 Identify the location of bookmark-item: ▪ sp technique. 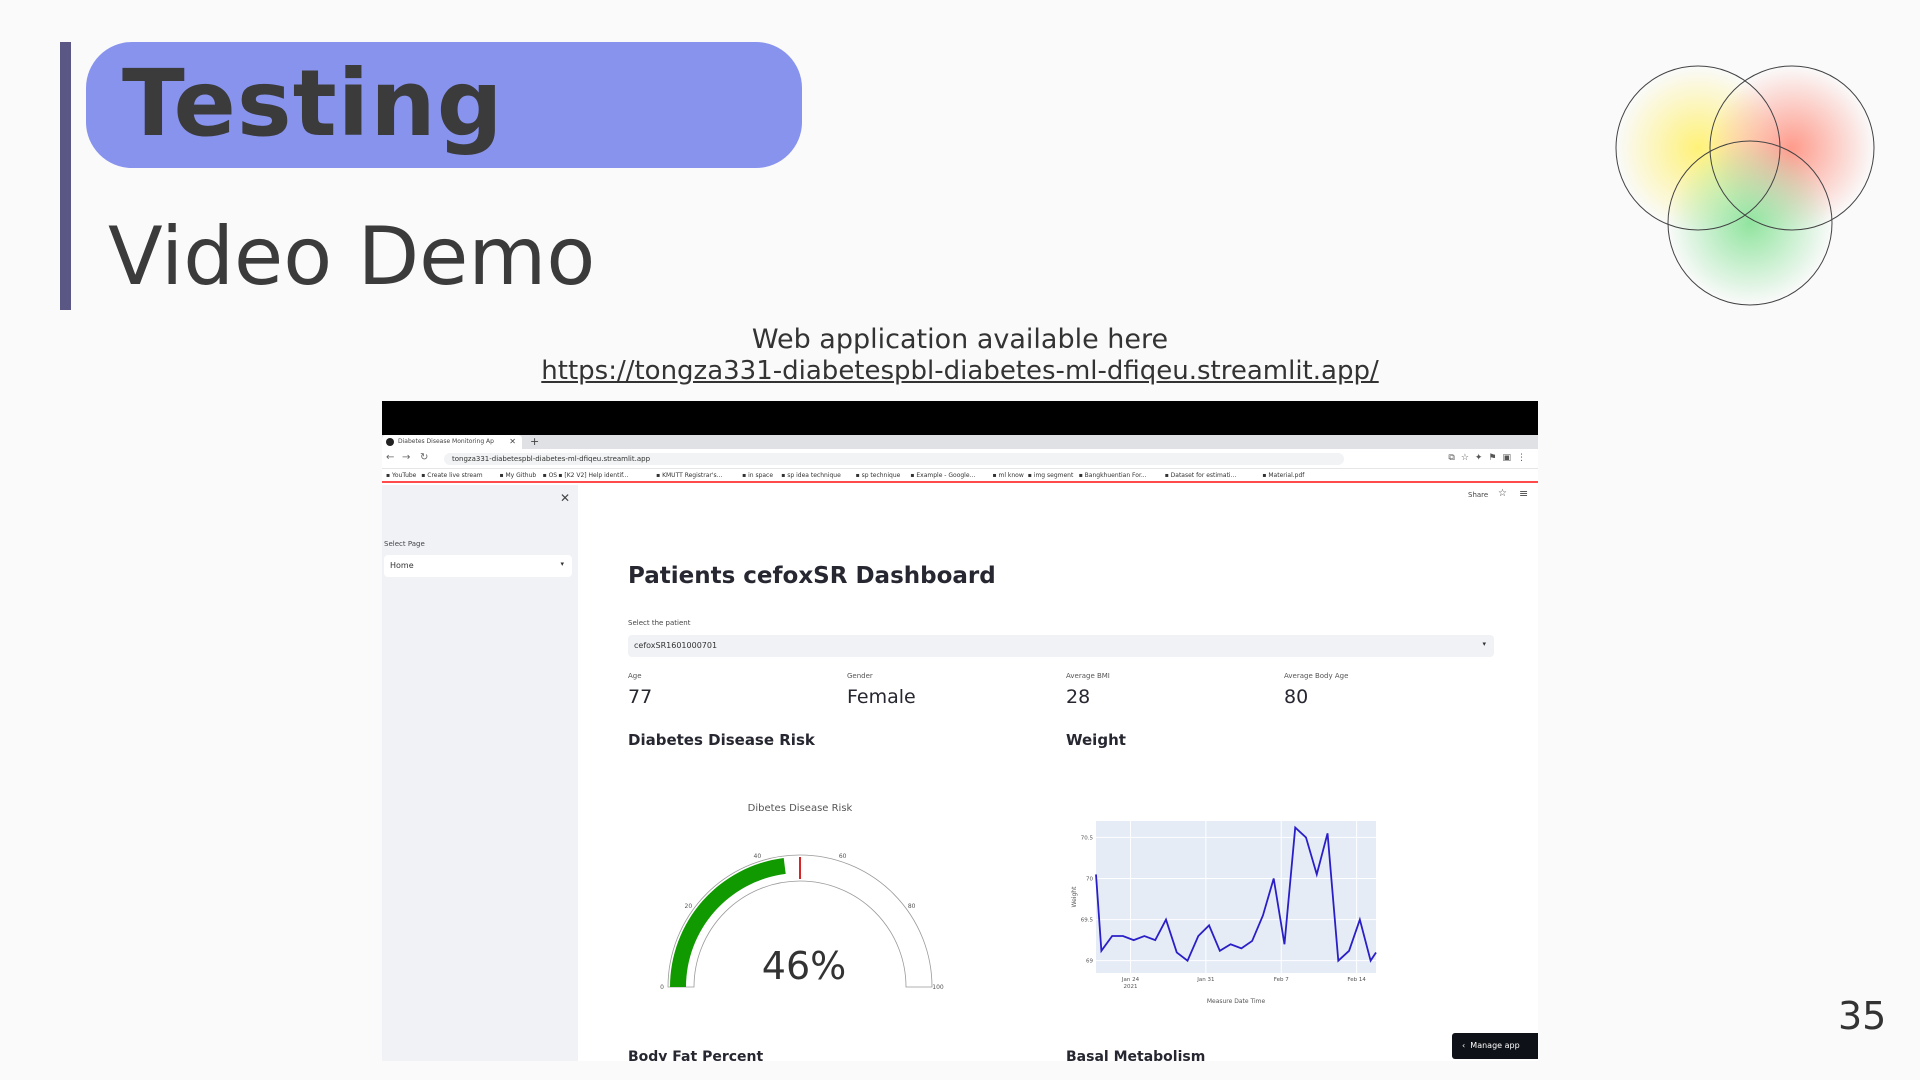
(878, 475).